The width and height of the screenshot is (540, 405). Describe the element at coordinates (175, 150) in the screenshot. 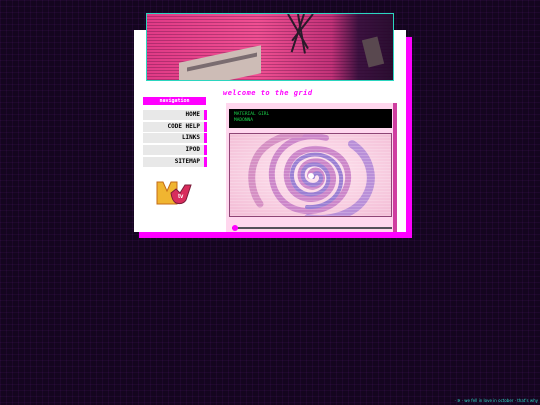

I see `nav-ipod-link: IPOD` at that location.